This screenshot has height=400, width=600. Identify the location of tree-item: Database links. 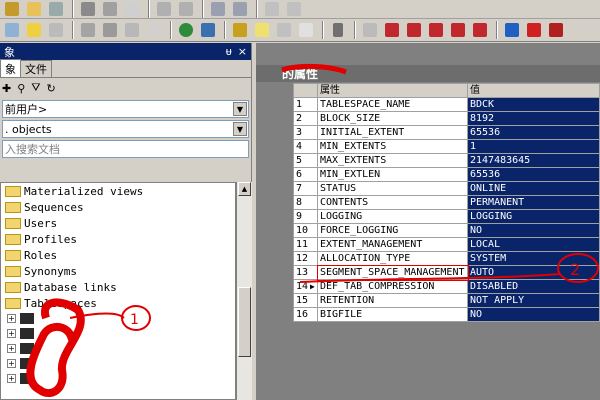
(118, 287).